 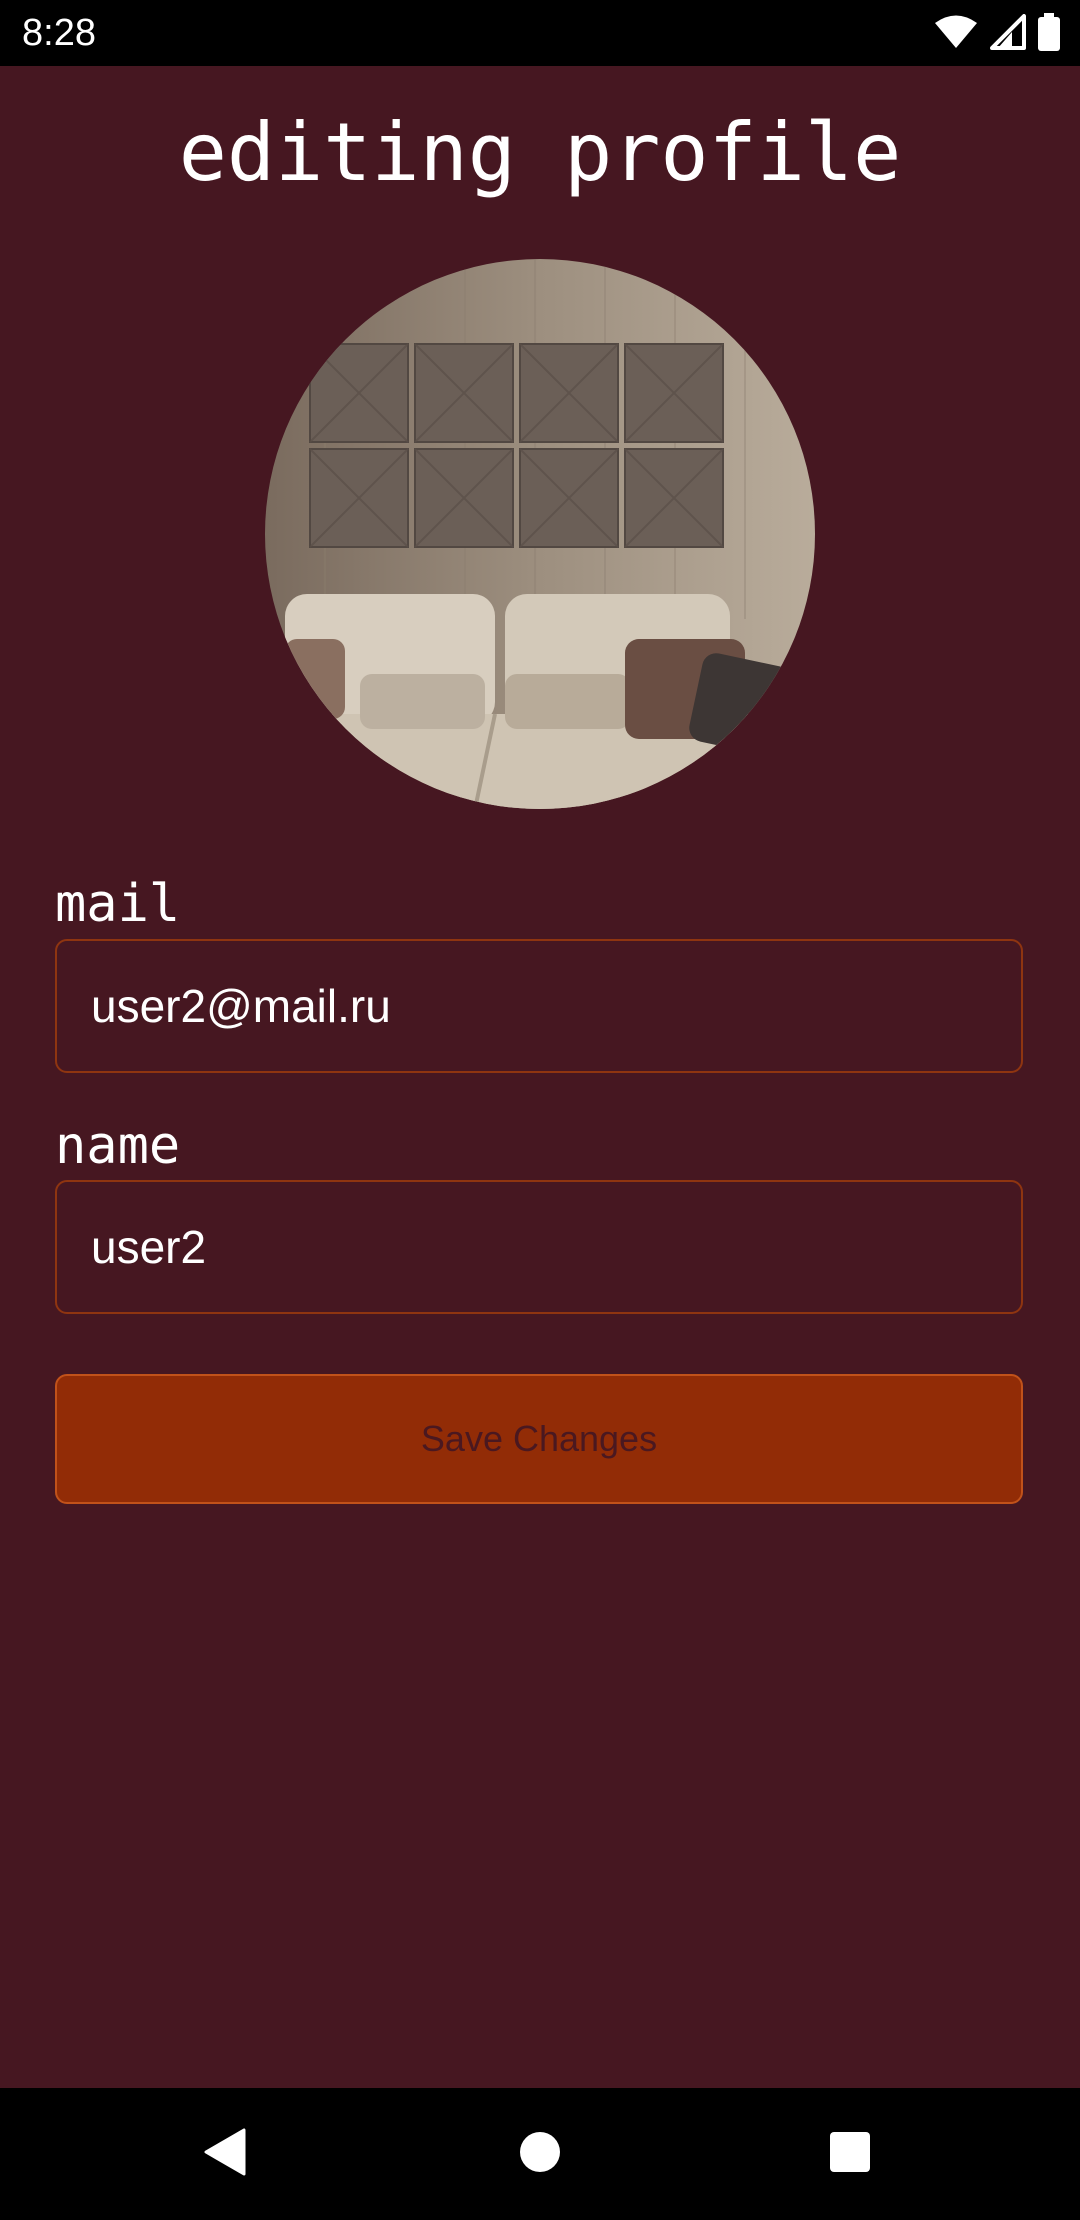 What do you see at coordinates (118, 904) in the screenshot?
I see `mail-label: mail` at bounding box center [118, 904].